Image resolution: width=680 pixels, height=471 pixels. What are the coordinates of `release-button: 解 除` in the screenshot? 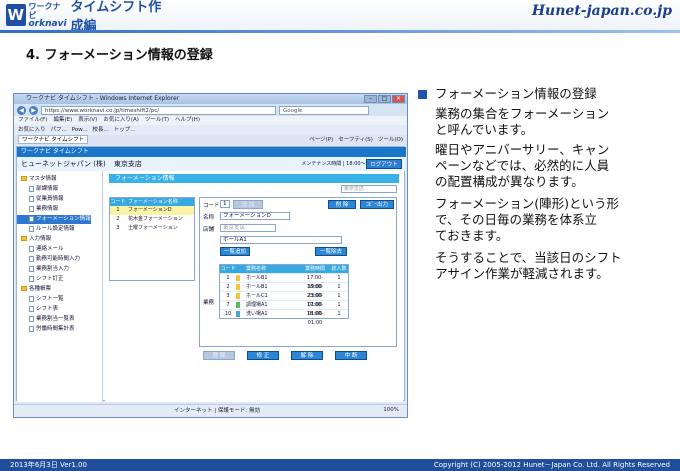 It's located at (307, 355).